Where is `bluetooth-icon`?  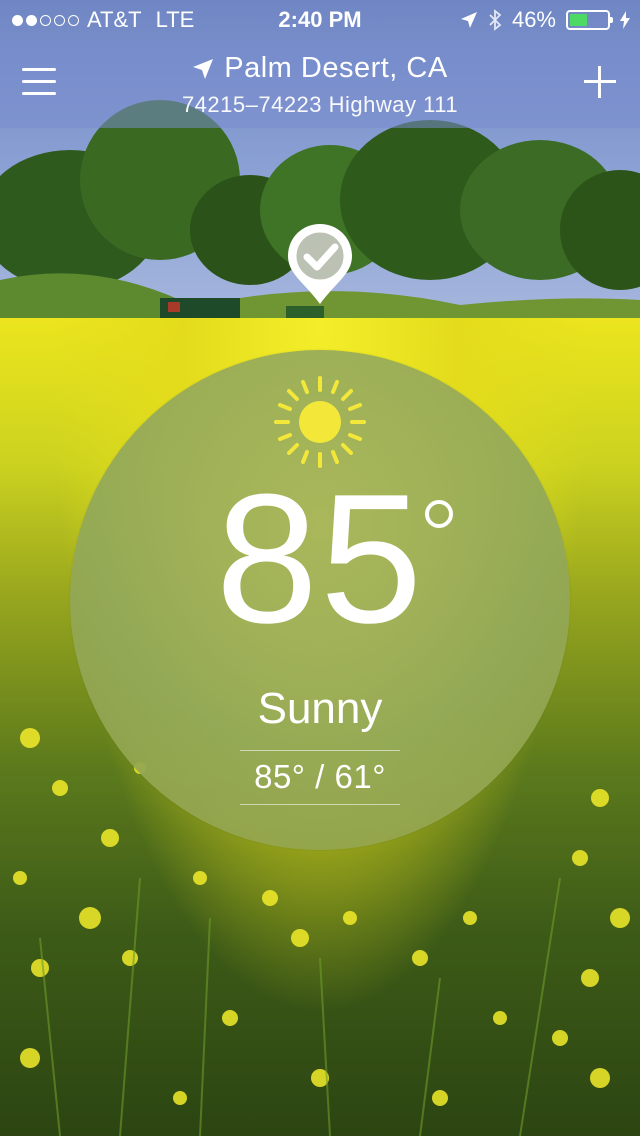 bluetooth-icon is located at coordinates (495, 20).